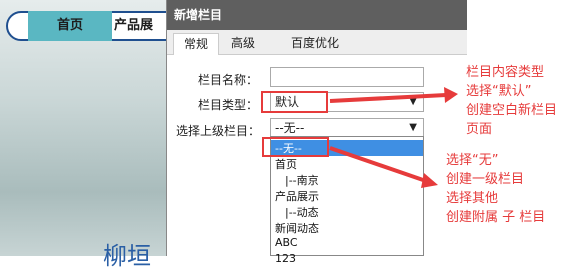  What do you see at coordinates (511, 101) in the screenshot?
I see `type-annotation: 栏目内容类型 选择“默认” 创建空白新栏目 页面` at bounding box center [511, 101].